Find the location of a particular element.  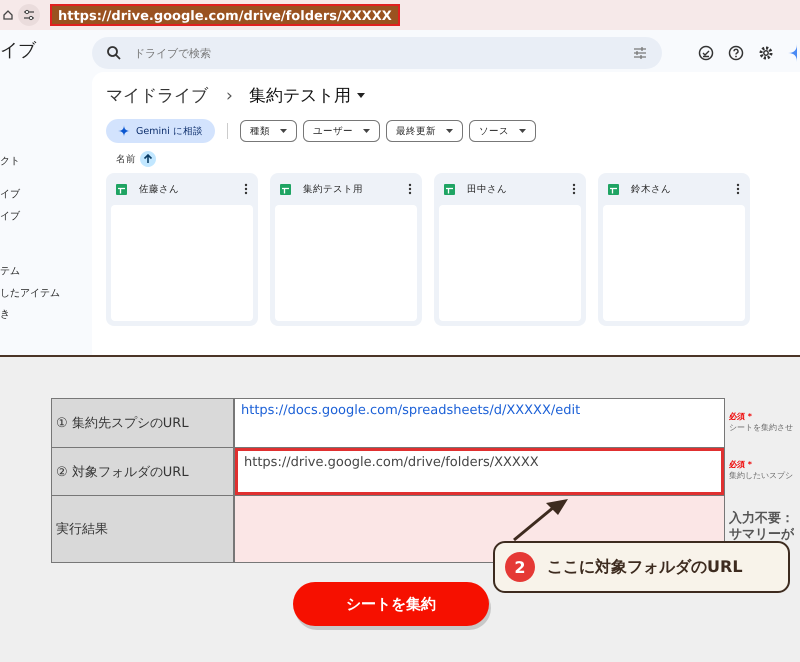

filter-options-icon is located at coordinates (640, 53).